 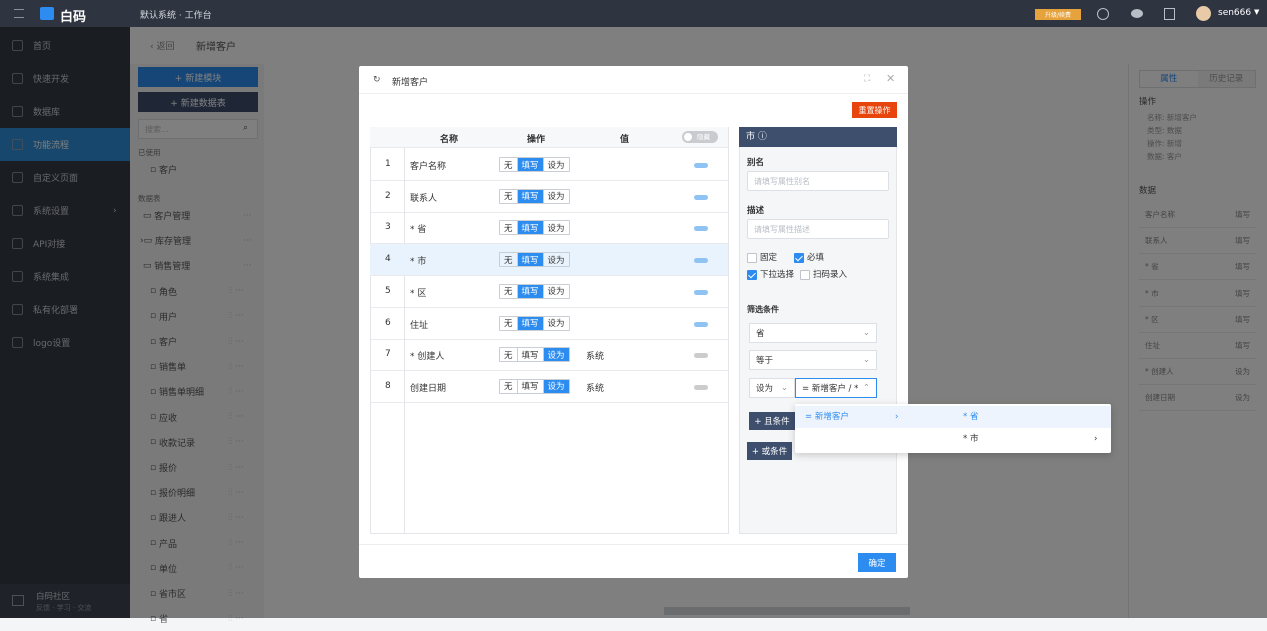 I want to click on filter-mode-select: 设为 ⌄, so click(x=772, y=388).